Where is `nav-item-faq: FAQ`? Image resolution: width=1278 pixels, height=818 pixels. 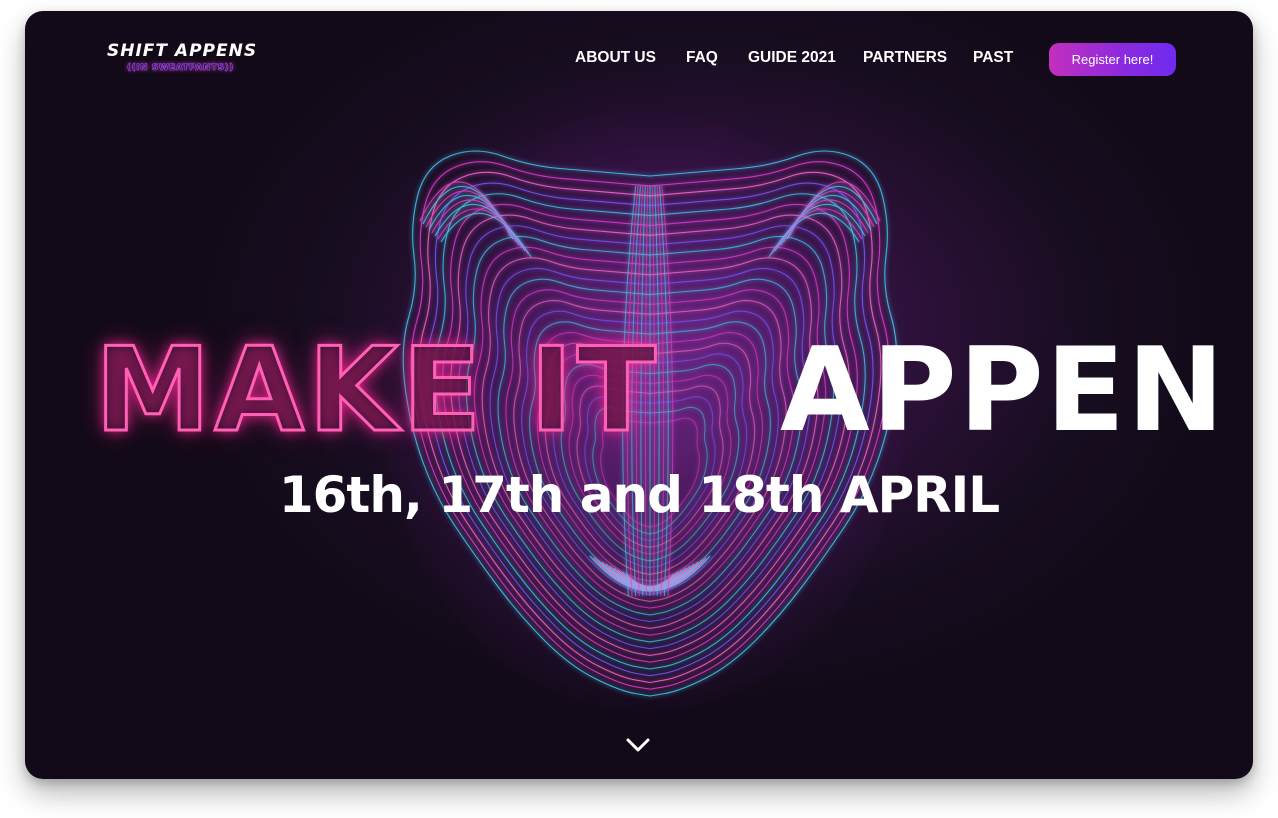 nav-item-faq: FAQ is located at coordinates (702, 58).